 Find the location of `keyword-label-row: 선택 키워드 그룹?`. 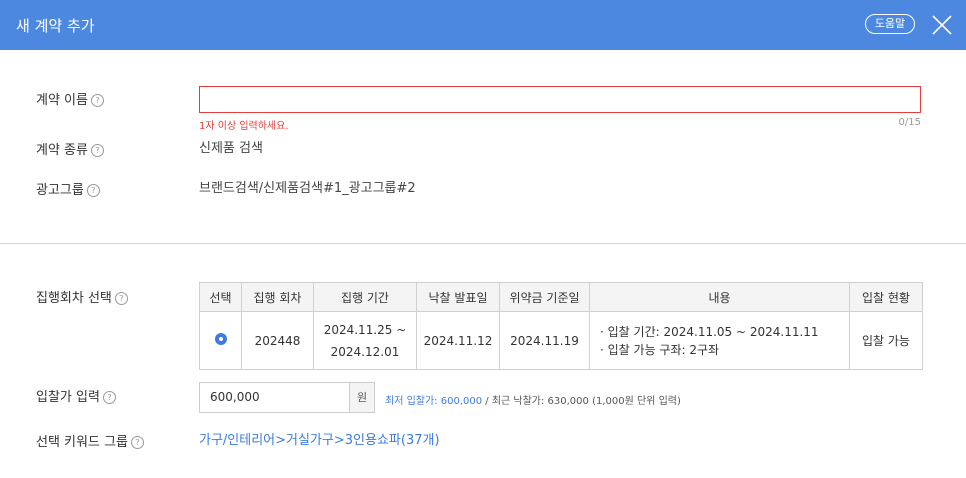

keyword-label-row: 선택 키워드 그룹? is located at coordinates (90, 440).